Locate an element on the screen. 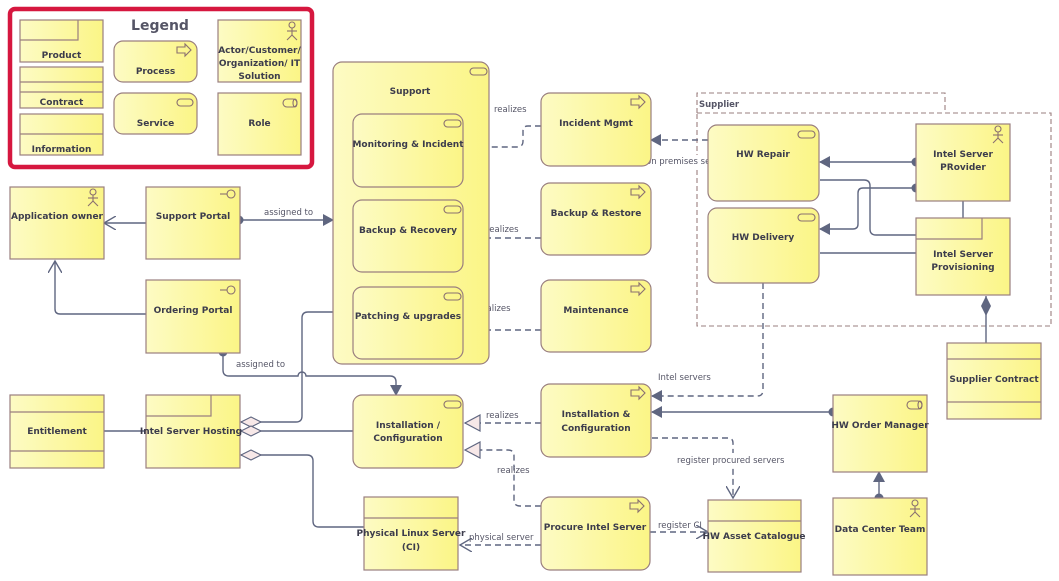 Image resolution: width=1059 pixels, height=581 pixels. node-label-line2: PRovider is located at coordinates (963, 168).